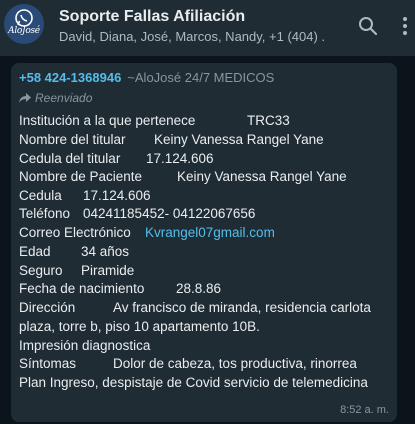  I want to click on whatsapp-logo-icon, so click(24, 18).